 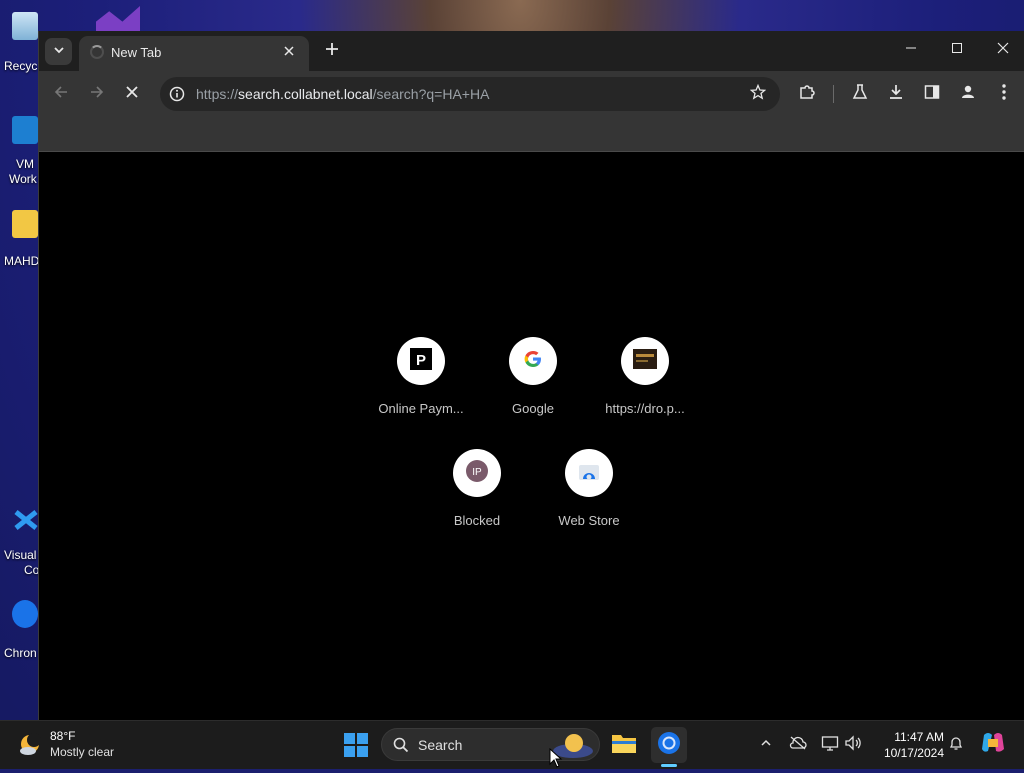 I want to click on desktop-icon-label: VM Work, so click(x=20, y=172).